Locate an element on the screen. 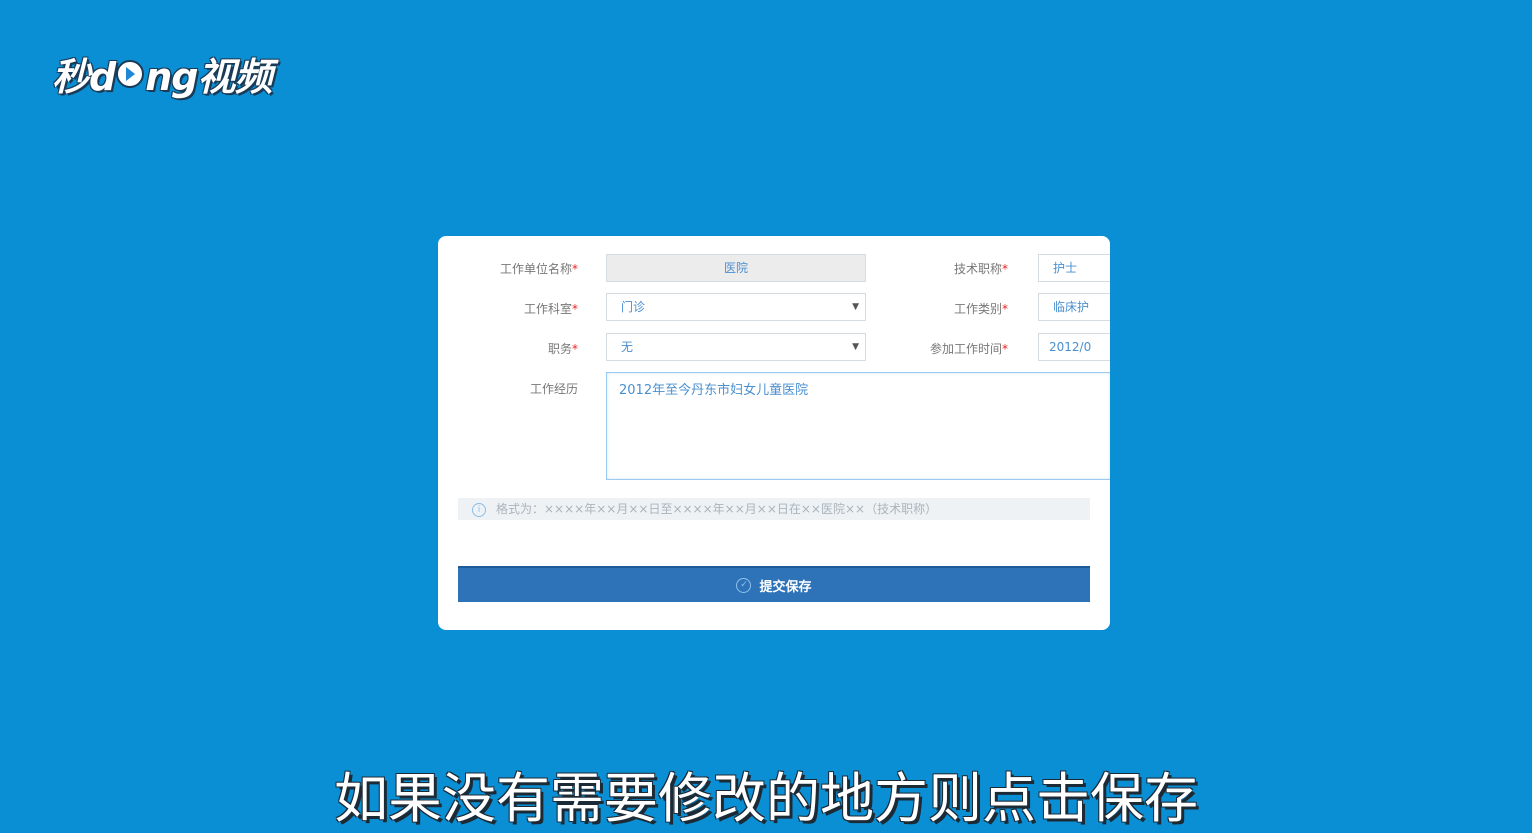 The height and width of the screenshot is (833, 1532). brand-logo: 秒d ng视频 is located at coordinates (162, 73).